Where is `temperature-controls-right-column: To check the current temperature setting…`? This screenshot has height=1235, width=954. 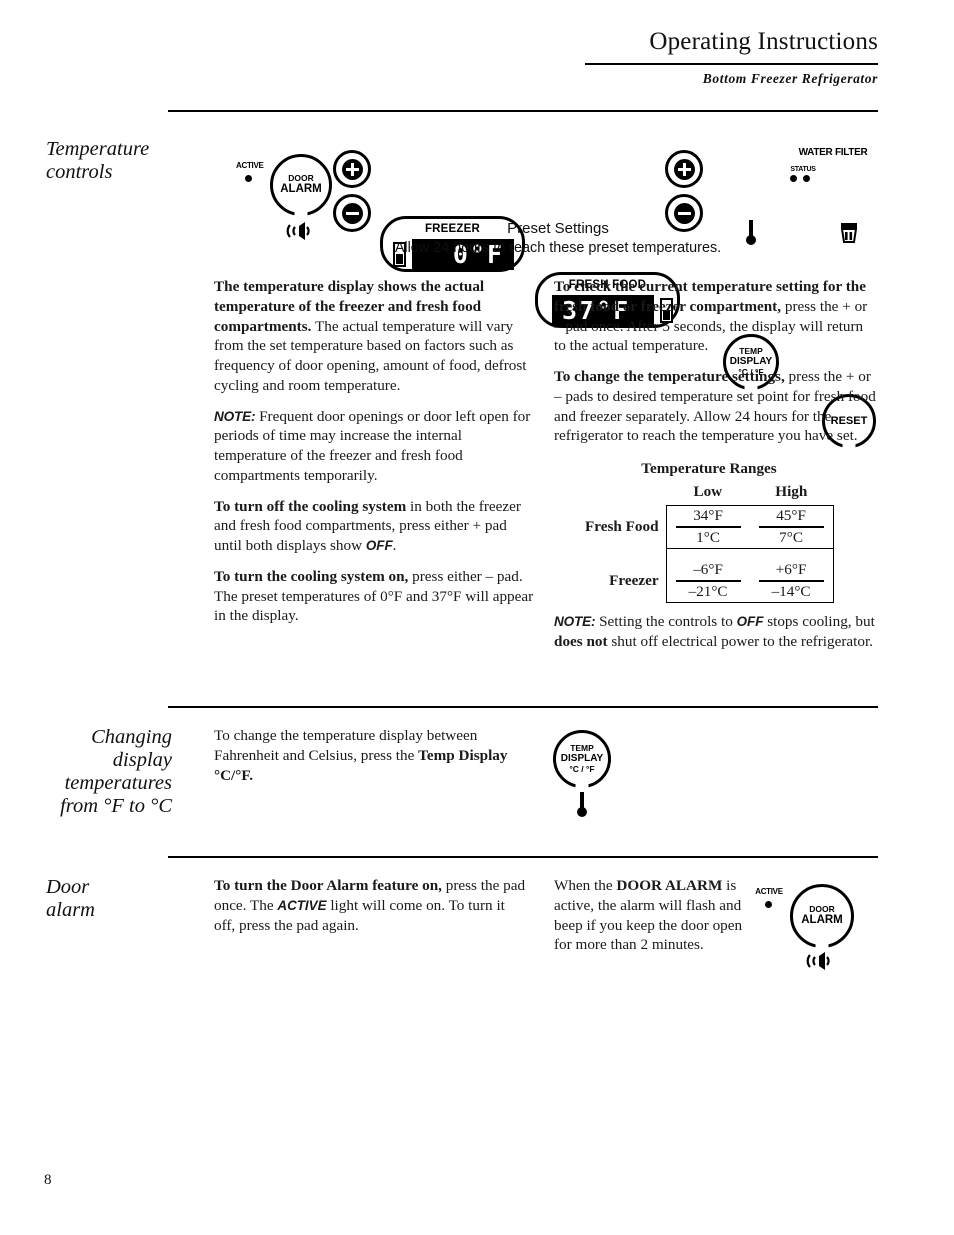
temperature-controls-right-column: To check the current temperature setting… is located at coordinates (715, 361).